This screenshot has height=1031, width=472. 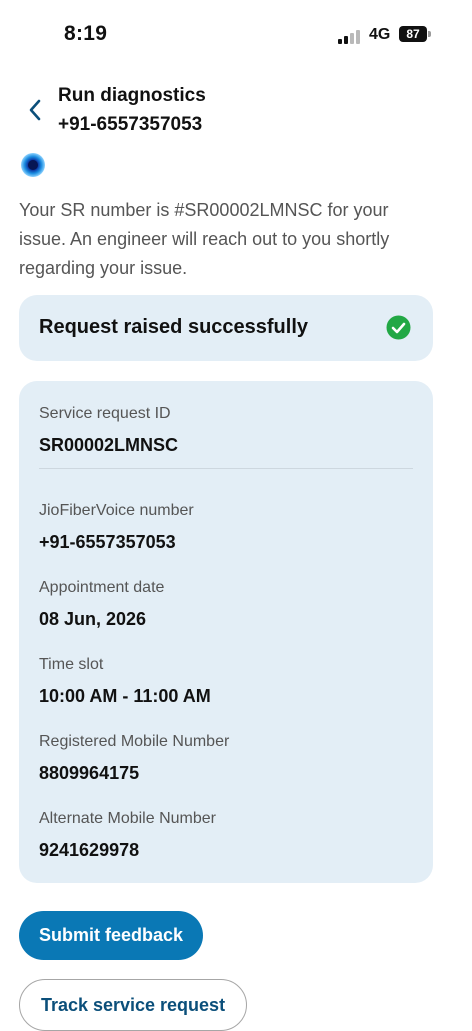 I want to click on field-service-request-id: Service request ID SR00002LMNSC, so click(x=108, y=430).